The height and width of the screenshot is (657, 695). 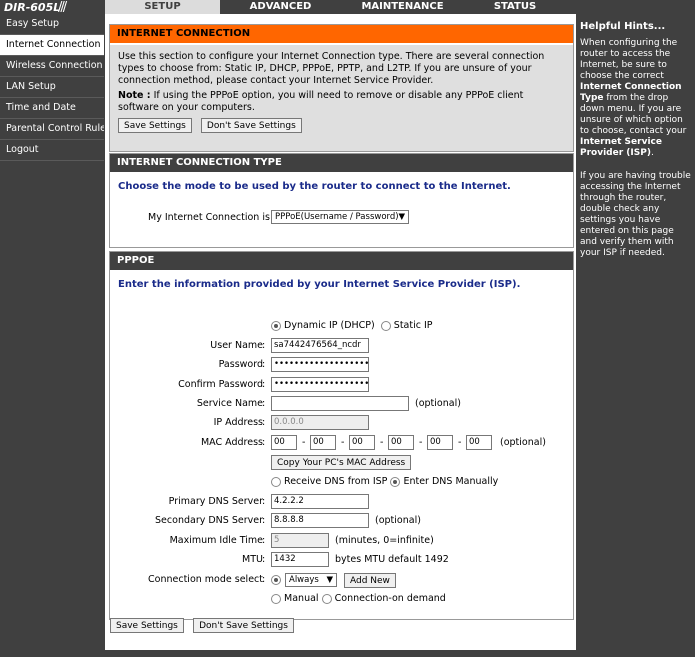 I want to click on idle-time-label: Maximum Idle Time, so click(x=216, y=540).